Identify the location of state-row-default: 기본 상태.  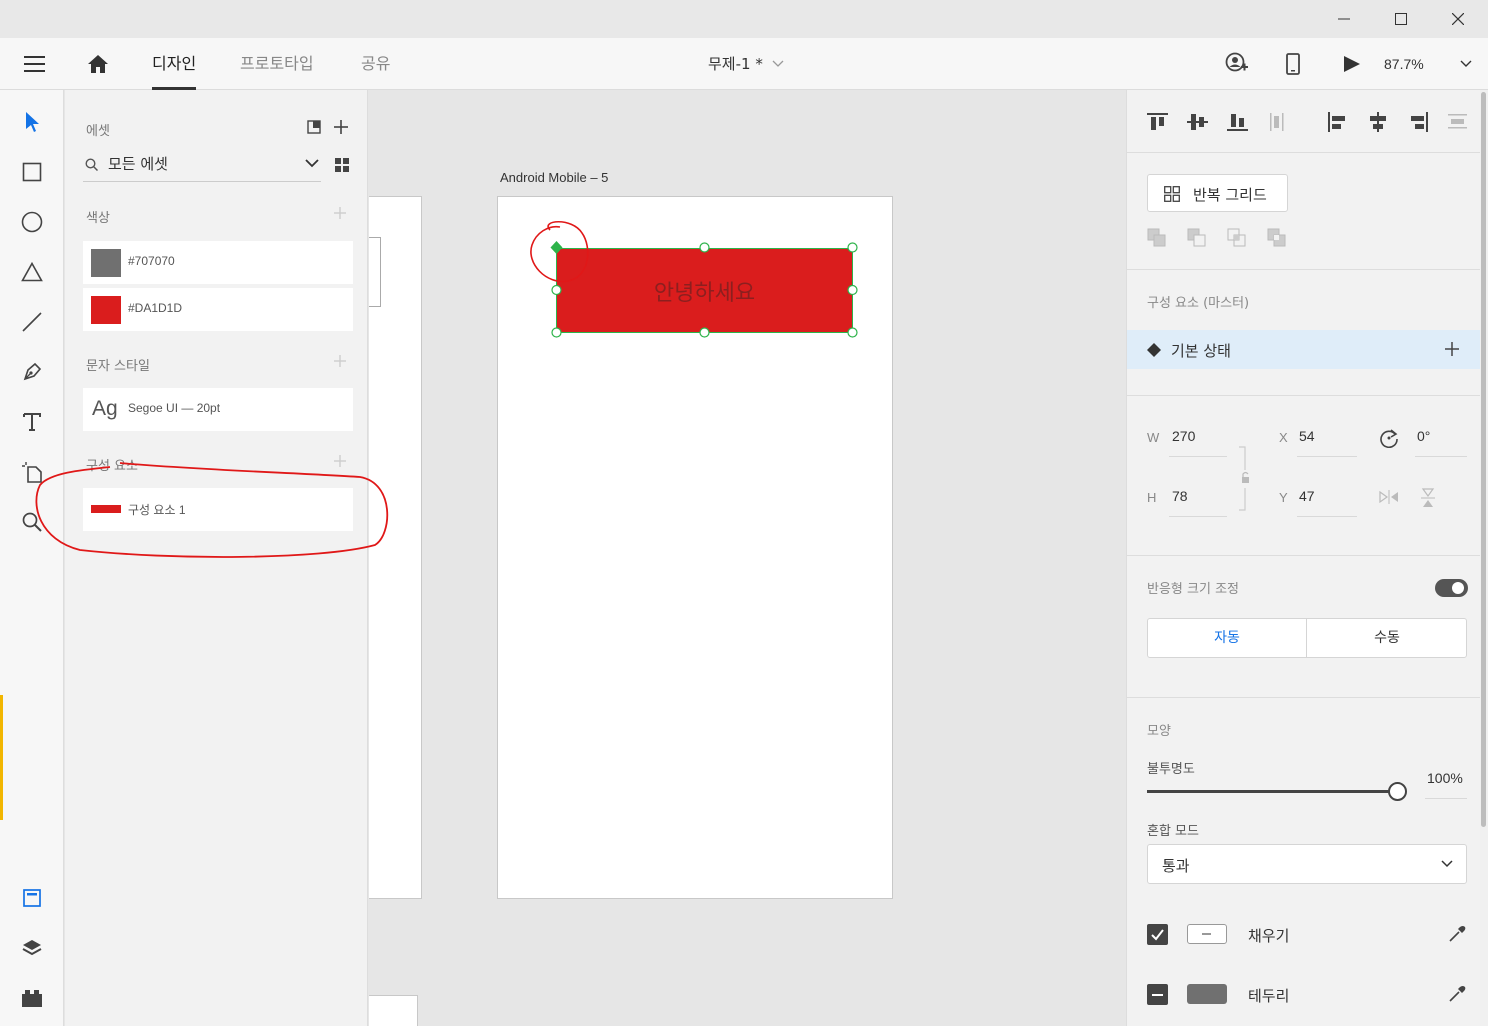
(1304, 349).